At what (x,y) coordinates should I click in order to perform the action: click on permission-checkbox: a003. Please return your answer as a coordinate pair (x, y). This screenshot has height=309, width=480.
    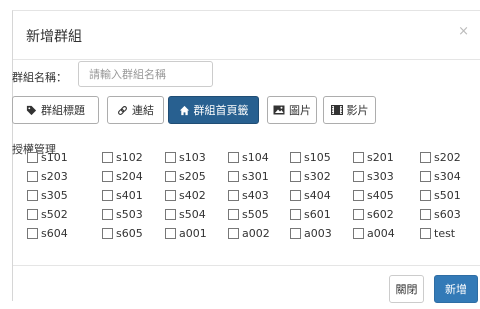
    Looking at the image, I should click on (311, 233).